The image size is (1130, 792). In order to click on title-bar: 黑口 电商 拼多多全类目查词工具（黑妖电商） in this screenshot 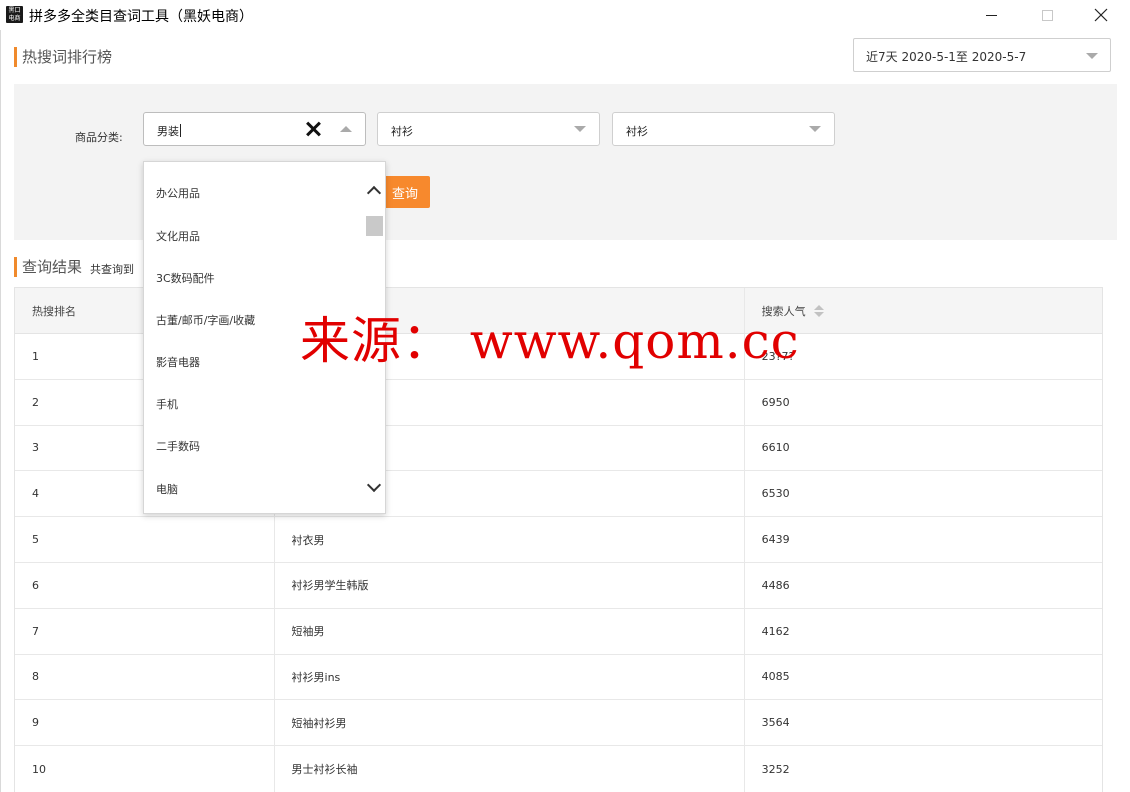, I will do `click(565, 15)`.